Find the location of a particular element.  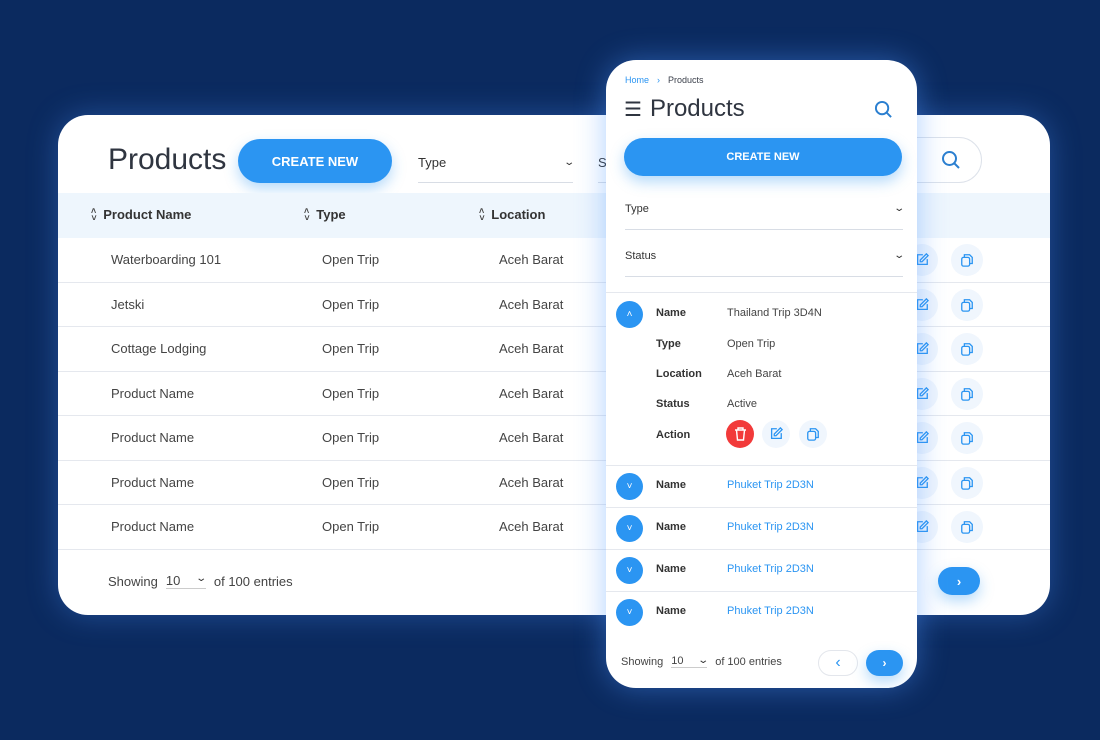

trash-icon is located at coordinates (740, 434).